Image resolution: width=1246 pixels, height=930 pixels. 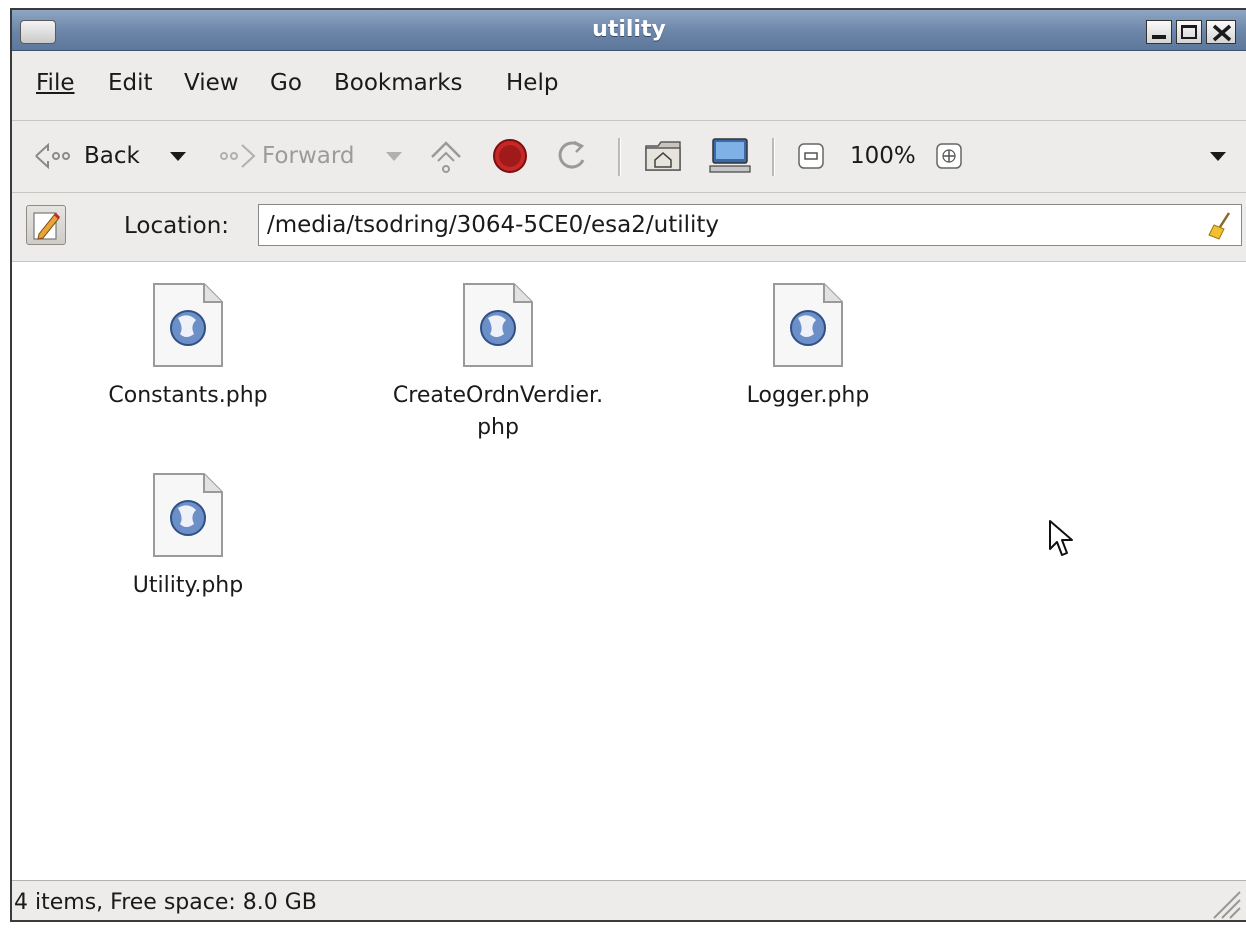 I want to click on file-name: Logger.php, so click(x=808, y=395).